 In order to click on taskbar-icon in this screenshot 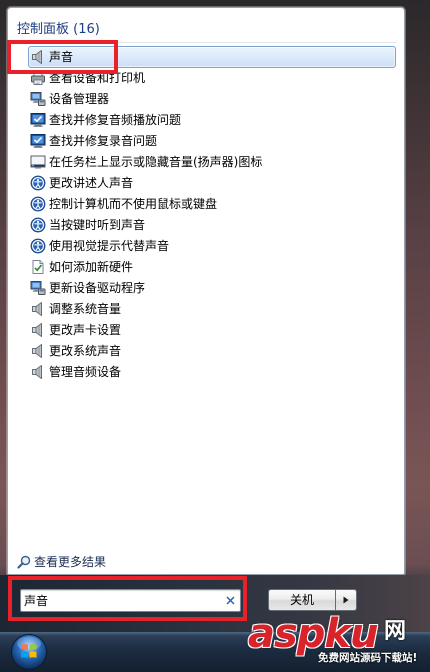, I will do `click(38, 162)`.